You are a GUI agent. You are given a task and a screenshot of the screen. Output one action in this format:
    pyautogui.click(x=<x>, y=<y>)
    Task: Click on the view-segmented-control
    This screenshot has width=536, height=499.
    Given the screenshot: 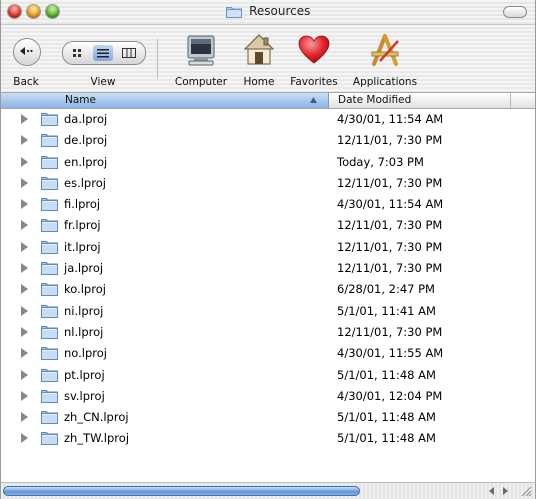 What is the action you would take?
    pyautogui.click(x=104, y=53)
    